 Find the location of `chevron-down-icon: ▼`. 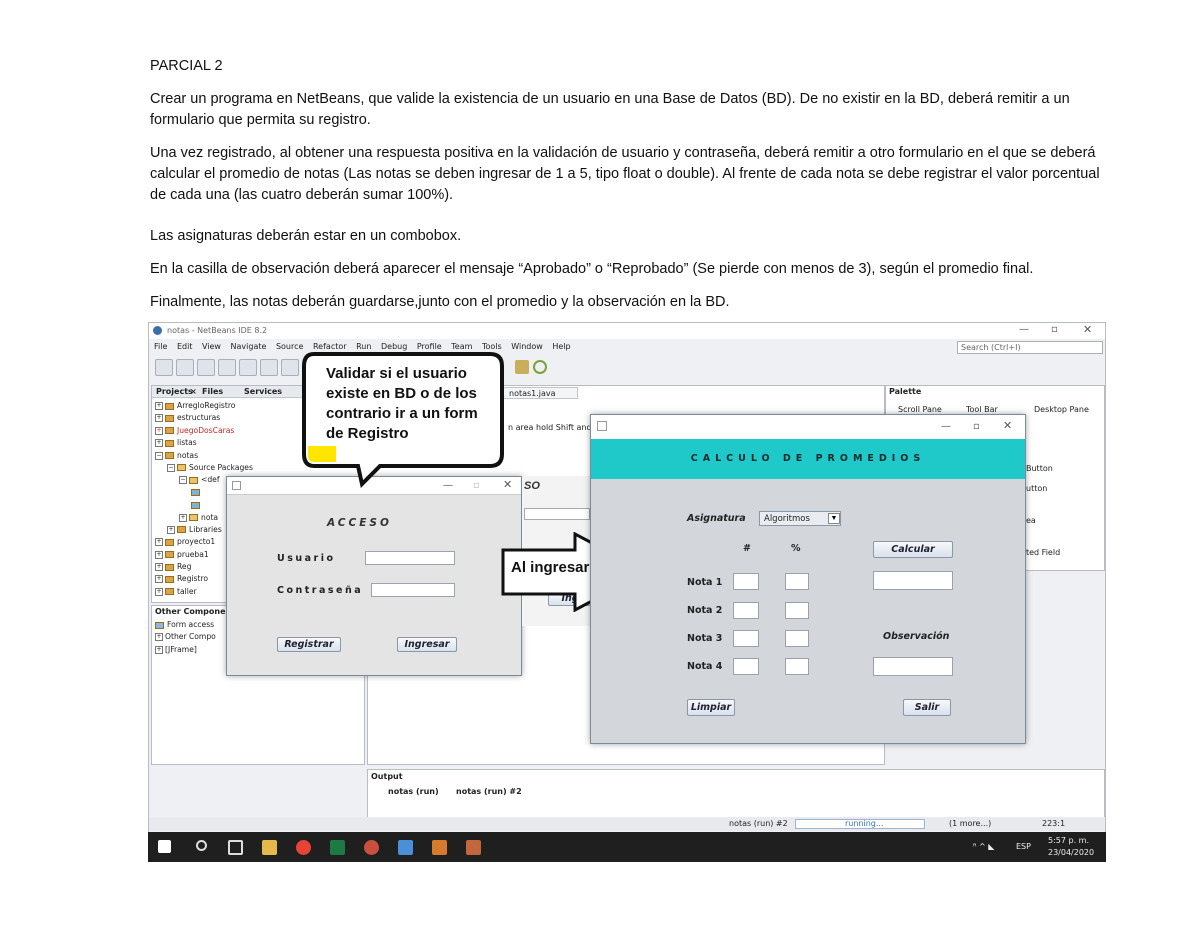

chevron-down-icon: ▼ is located at coordinates (834, 518).